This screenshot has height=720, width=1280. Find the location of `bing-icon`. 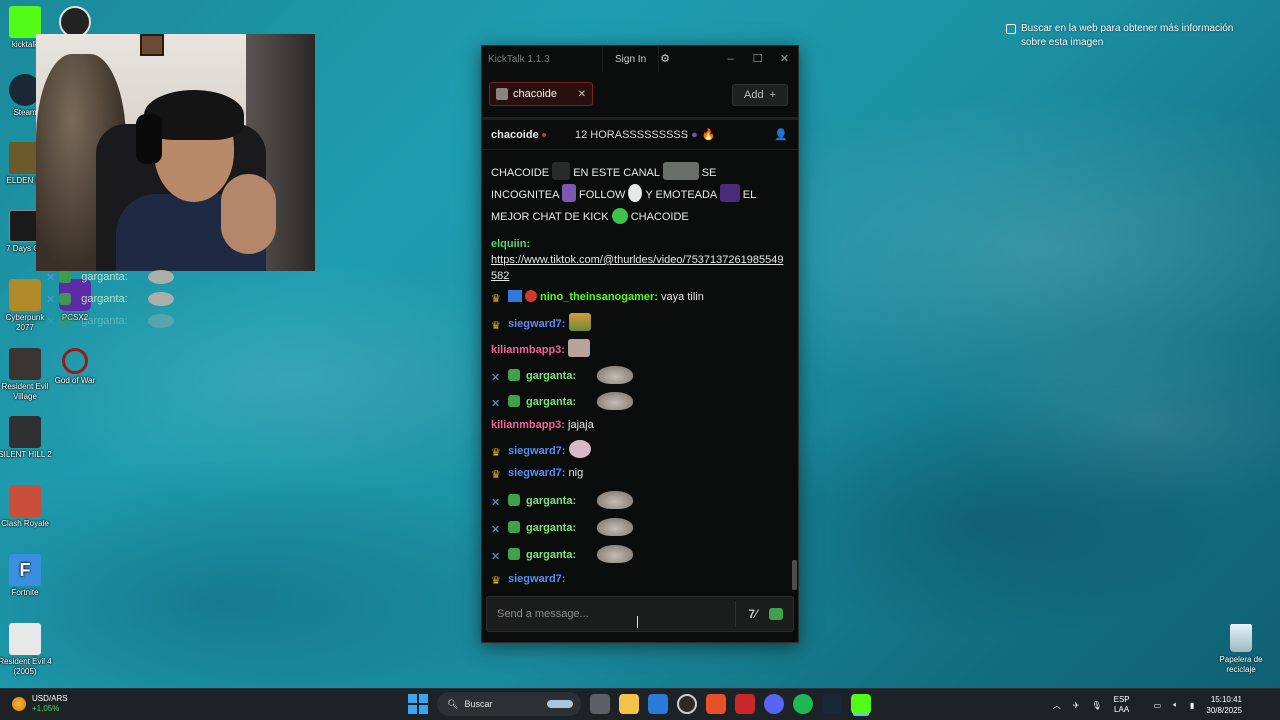

bing-icon is located at coordinates (658, 704).